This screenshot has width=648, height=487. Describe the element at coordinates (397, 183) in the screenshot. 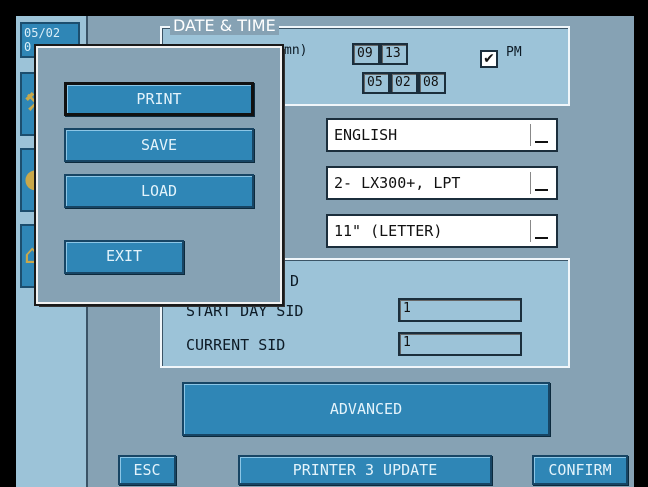

I see `printer-value: 2- LX300+, LPT` at that location.